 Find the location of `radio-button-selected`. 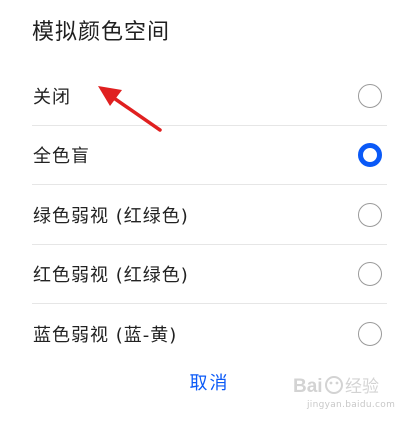

radio-button-selected is located at coordinates (370, 155).